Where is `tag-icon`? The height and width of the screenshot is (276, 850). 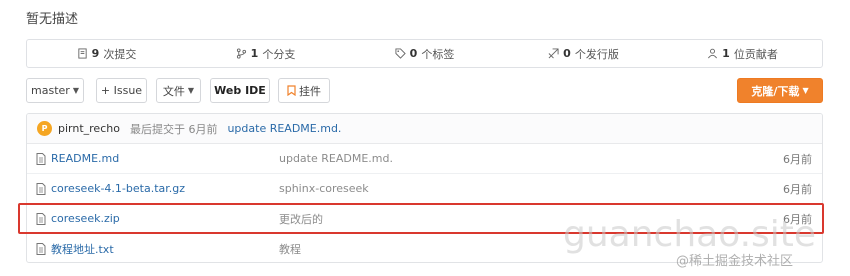 tag-icon is located at coordinates (400, 53).